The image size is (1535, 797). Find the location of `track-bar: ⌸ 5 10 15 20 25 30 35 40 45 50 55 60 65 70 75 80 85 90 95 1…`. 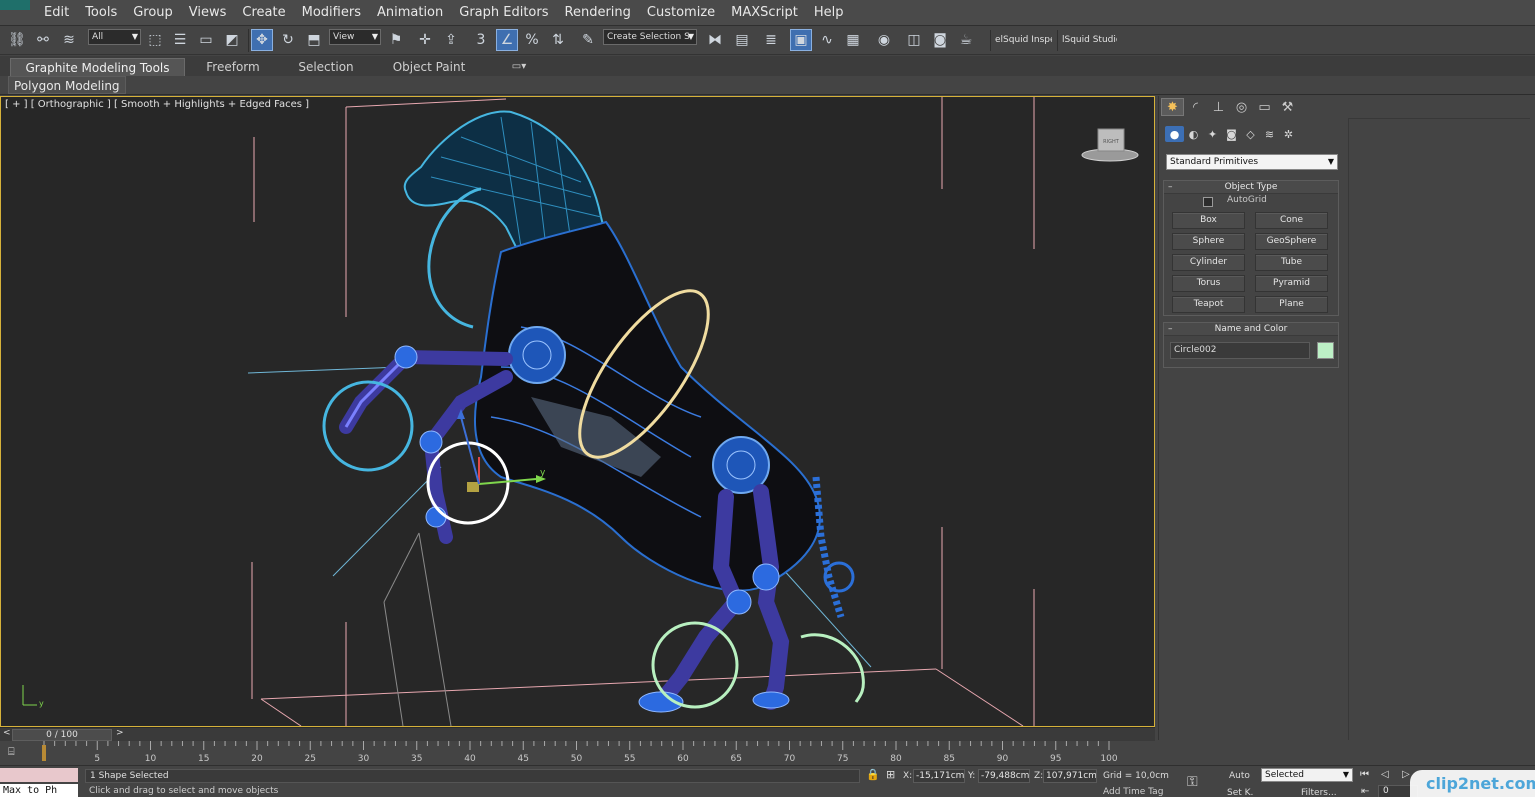

track-bar: ⌸ 5 10 15 20 25 30 35 40 45 50 55 60 65 70 75 80 85 90 95 1… is located at coordinates (577, 753).